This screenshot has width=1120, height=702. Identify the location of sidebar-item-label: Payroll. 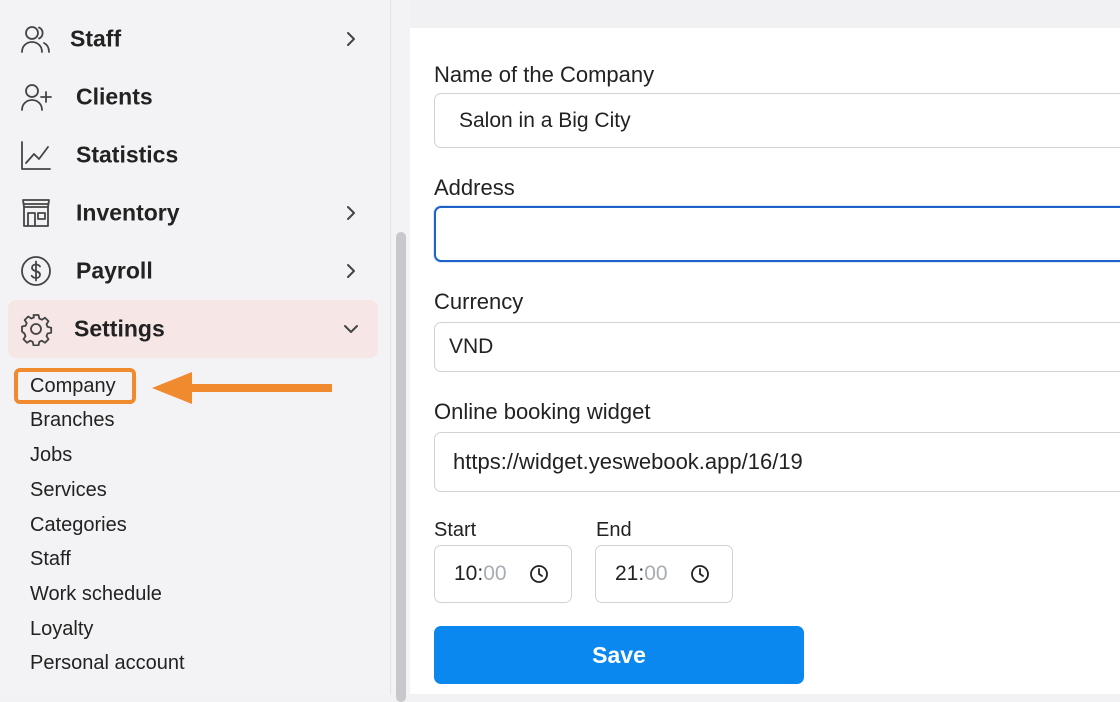
(114, 270).